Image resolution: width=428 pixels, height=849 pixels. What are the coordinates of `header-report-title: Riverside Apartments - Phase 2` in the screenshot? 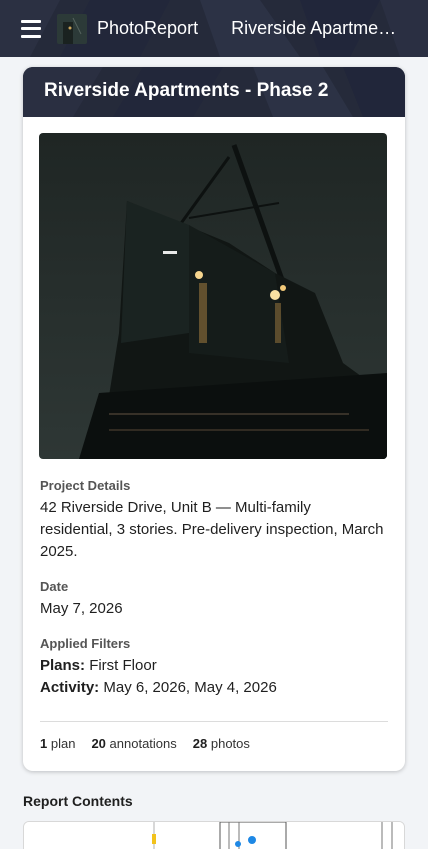 It's located at (318, 28).